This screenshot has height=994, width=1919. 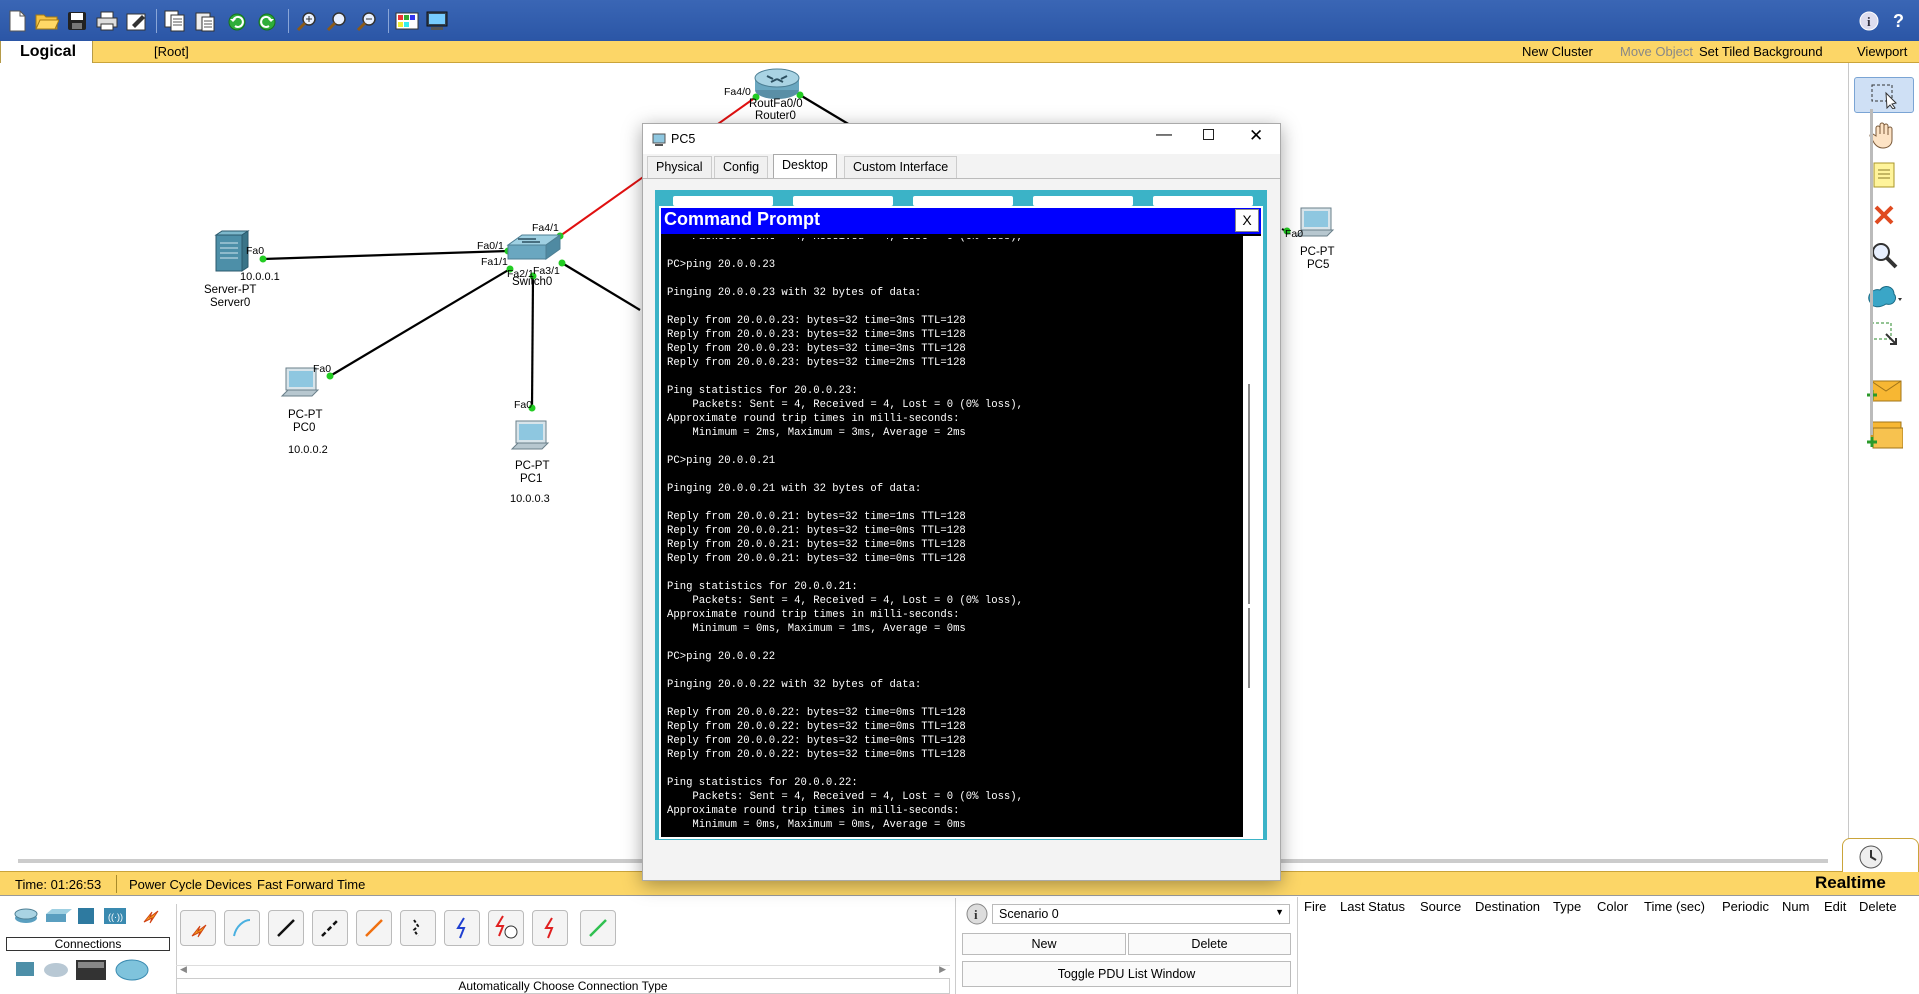 What do you see at coordinates (311, 884) in the screenshot?
I see `fast-forward-button: Fast Forward Time` at bounding box center [311, 884].